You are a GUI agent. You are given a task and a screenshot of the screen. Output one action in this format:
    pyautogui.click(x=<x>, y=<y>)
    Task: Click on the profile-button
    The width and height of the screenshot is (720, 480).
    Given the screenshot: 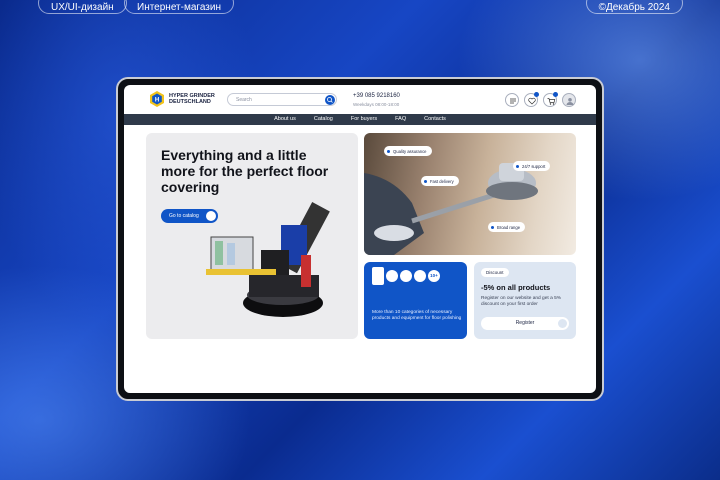 What is the action you would take?
    pyautogui.click(x=569, y=100)
    